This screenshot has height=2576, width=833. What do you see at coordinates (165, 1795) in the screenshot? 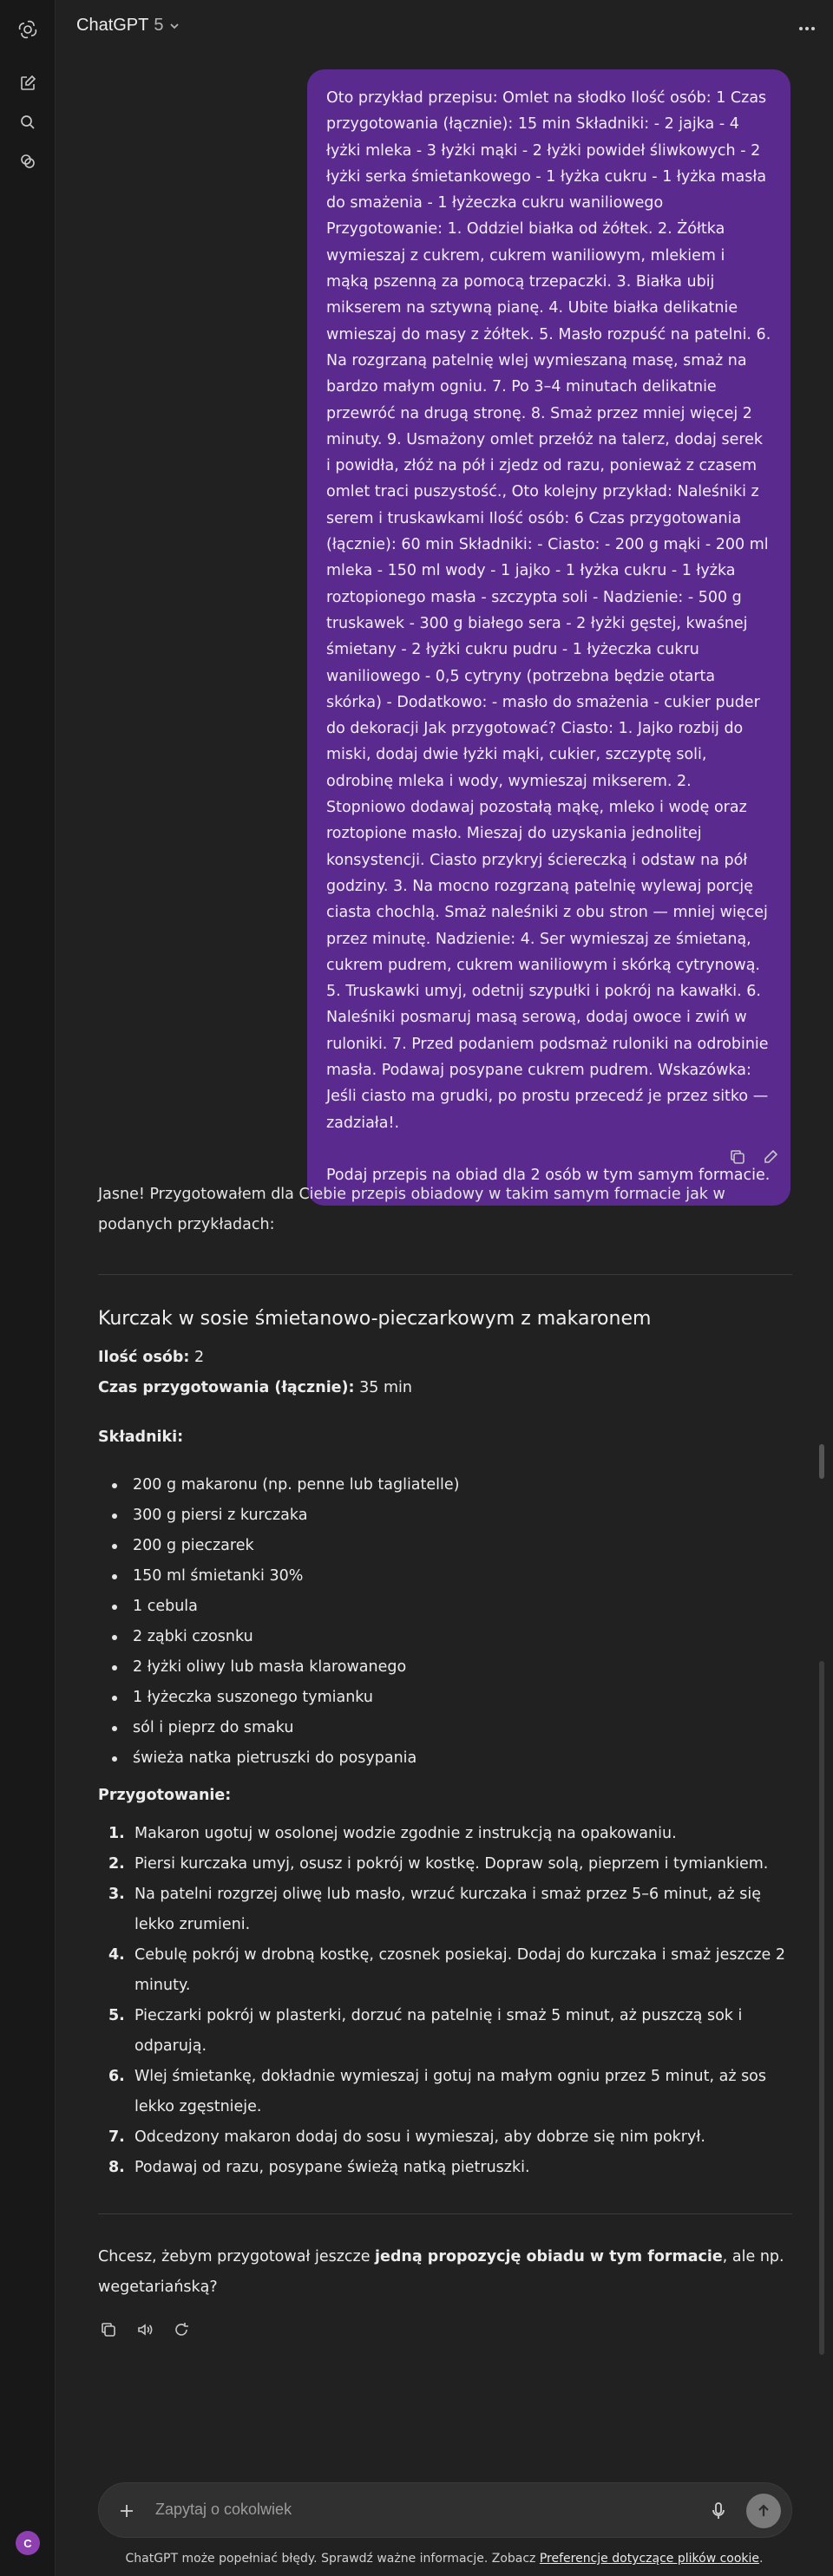
I see `steps-heading: Przygotowanie:` at bounding box center [165, 1795].